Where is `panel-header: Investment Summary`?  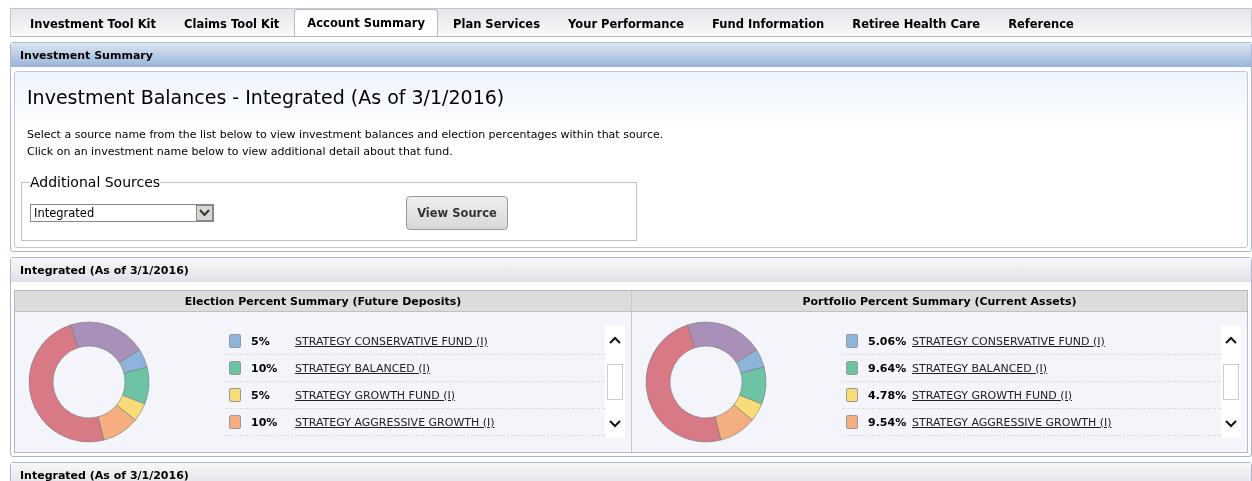
panel-header: Investment Summary is located at coordinates (631, 55).